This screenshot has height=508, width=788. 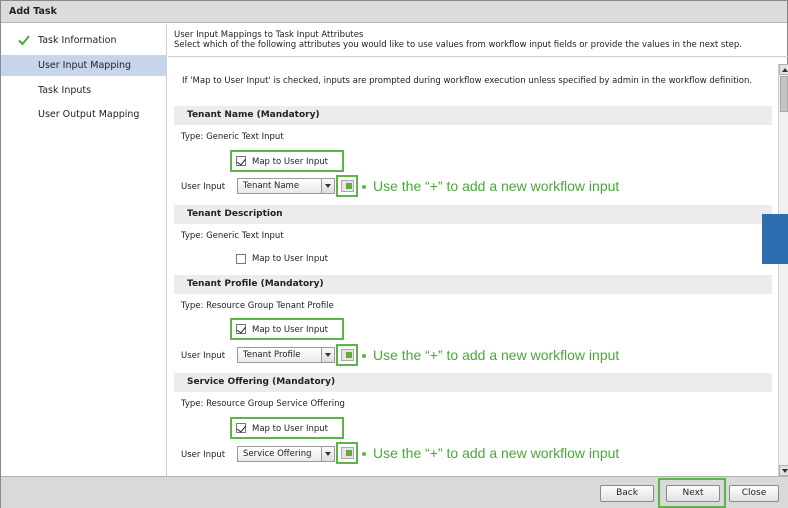 What do you see at coordinates (394, 12) in the screenshot?
I see `dialog-titlebar: Add Task` at bounding box center [394, 12].